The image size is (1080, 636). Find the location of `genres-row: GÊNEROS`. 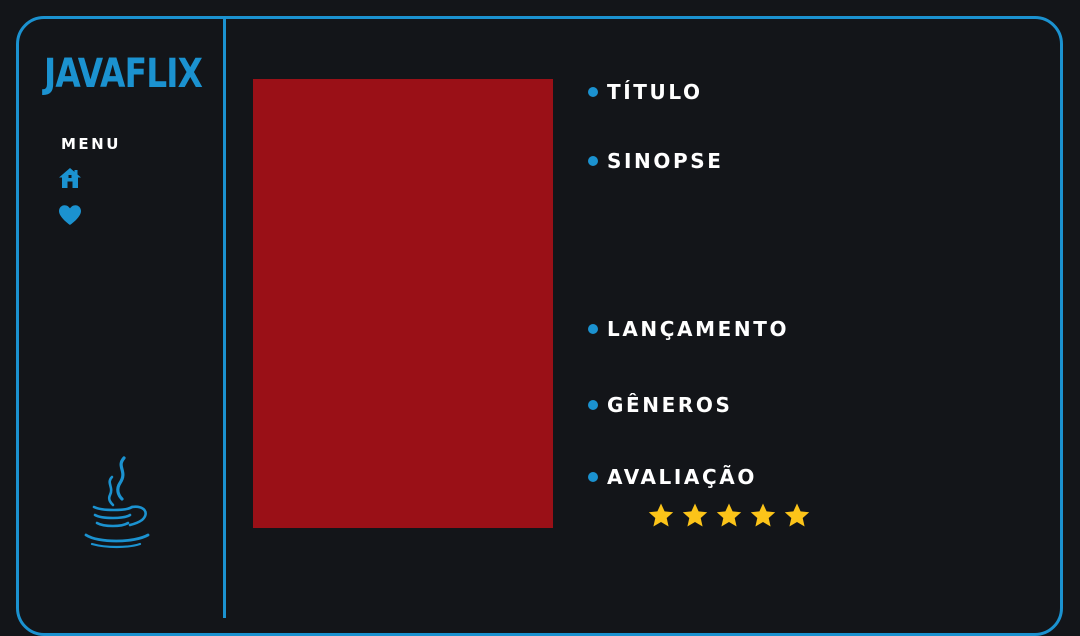

genres-row: GÊNEROS is located at coordinates (660, 405).